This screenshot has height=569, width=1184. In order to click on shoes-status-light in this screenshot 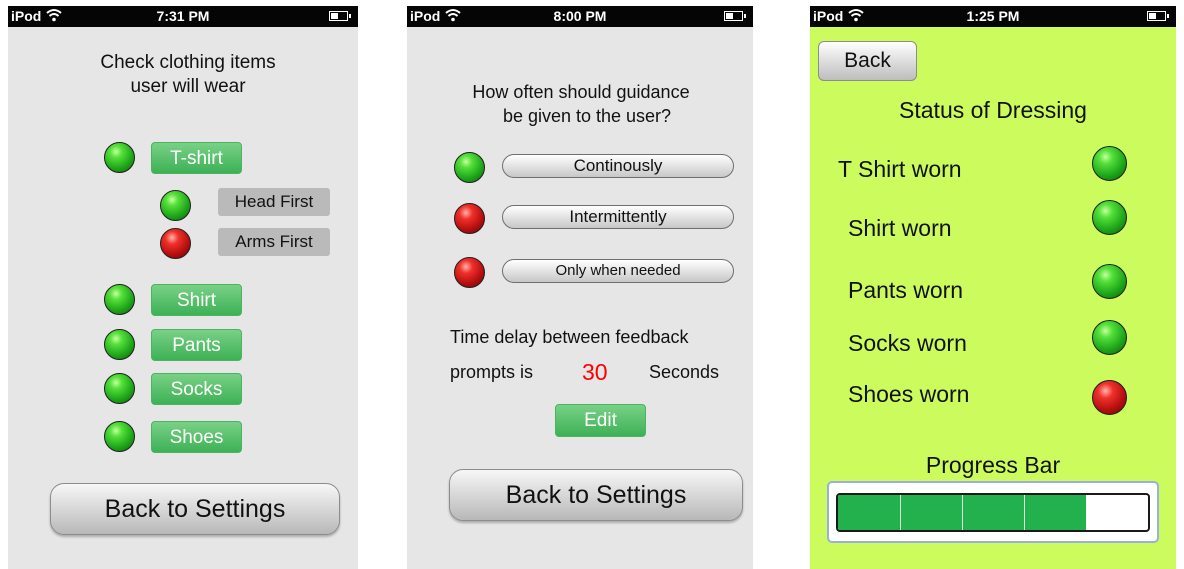, I will do `click(1109, 397)`.